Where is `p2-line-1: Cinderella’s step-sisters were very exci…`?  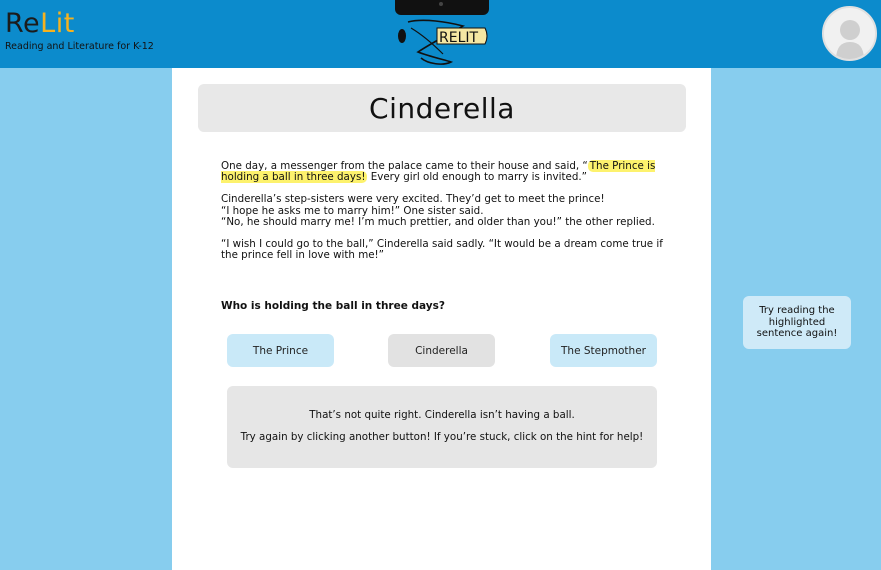
p2-line-1: Cinderella’s step-sisters were very exci… is located at coordinates (413, 199).